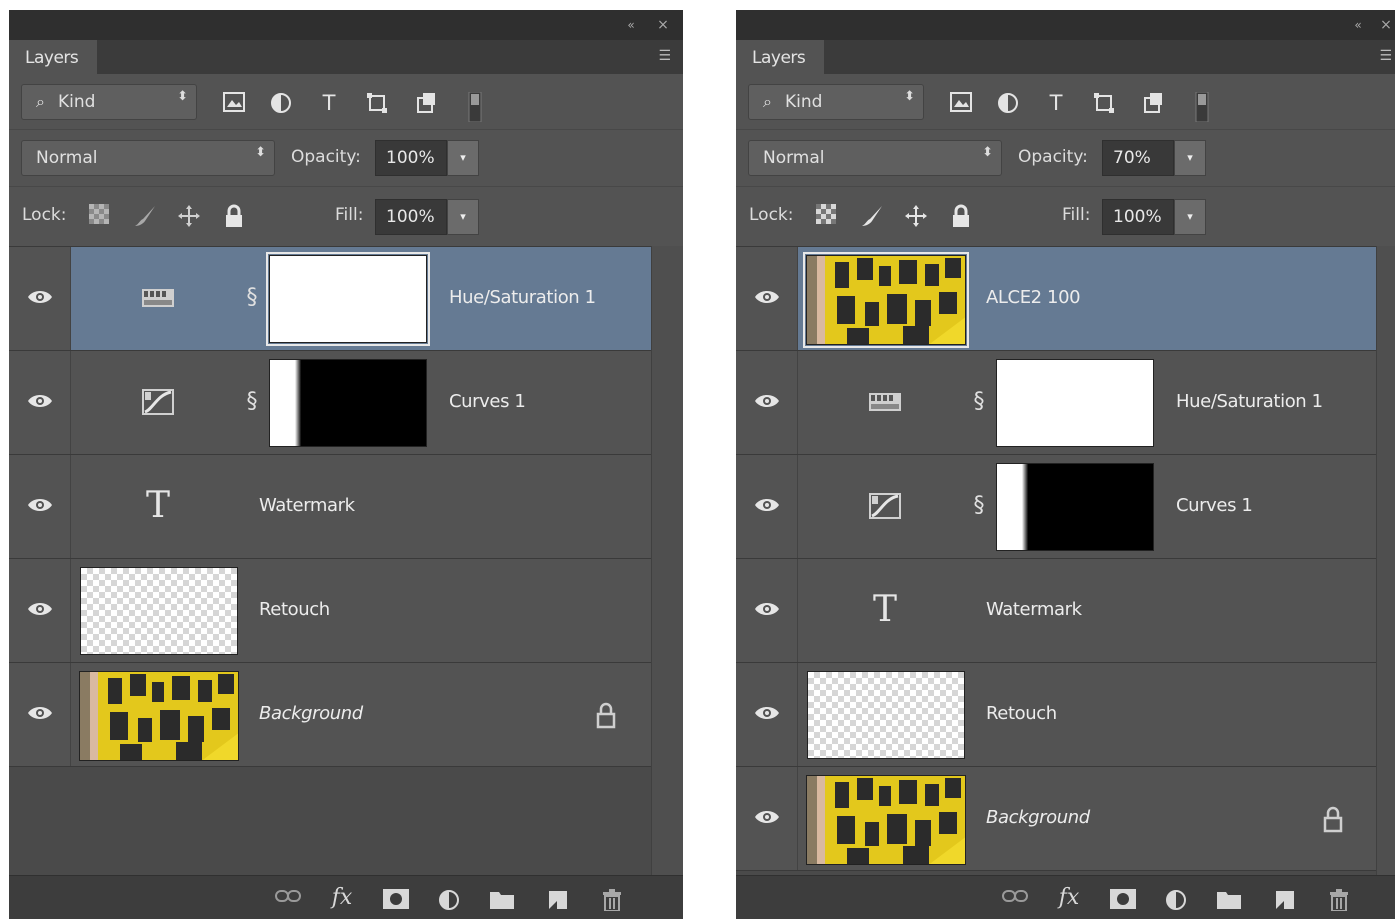  I want to click on filter-smart-objects-icon, so click(1153, 103).